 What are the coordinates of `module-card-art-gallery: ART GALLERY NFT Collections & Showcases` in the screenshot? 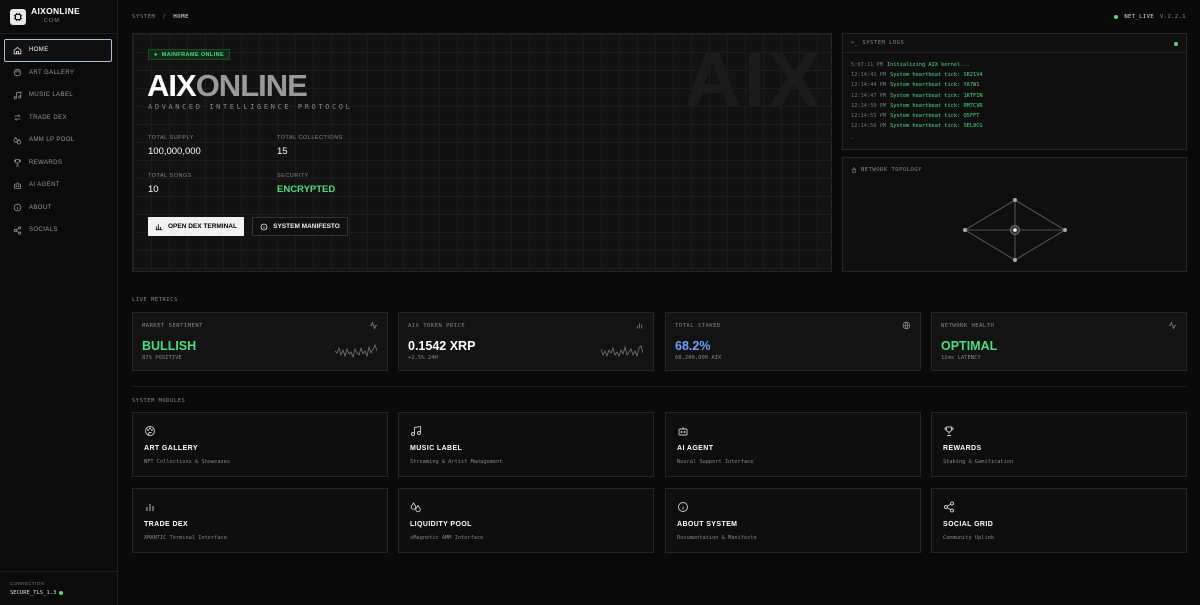 It's located at (260, 444).